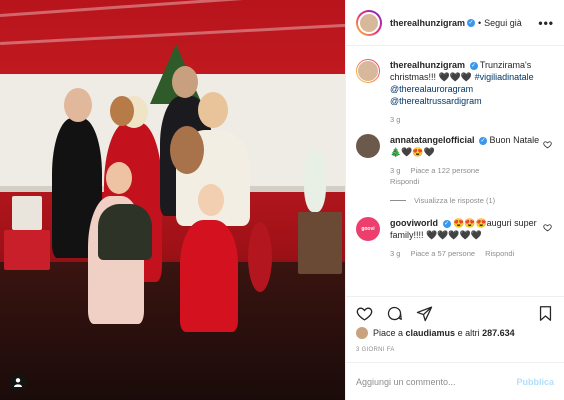  Describe the element at coordinates (362, 333) in the screenshot. I see `liker-avatar` at that location.